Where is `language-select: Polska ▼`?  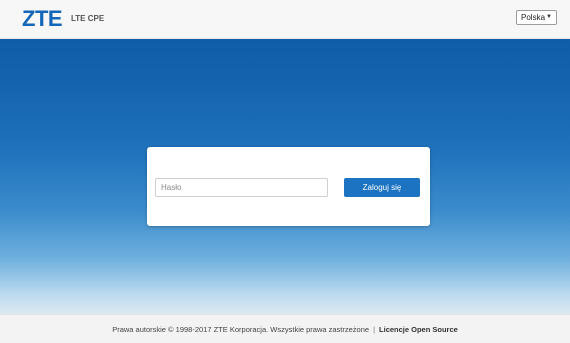 language-select: Polska ▼ is located at coordinates (536, 17).